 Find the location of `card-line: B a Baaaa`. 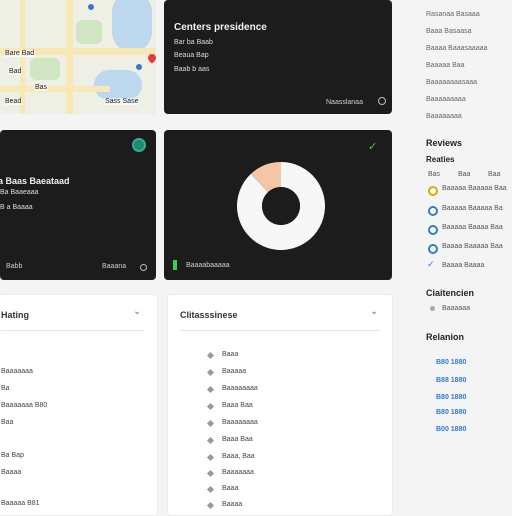

card-line: B a Baaaa is located at coordinates (16, 207).